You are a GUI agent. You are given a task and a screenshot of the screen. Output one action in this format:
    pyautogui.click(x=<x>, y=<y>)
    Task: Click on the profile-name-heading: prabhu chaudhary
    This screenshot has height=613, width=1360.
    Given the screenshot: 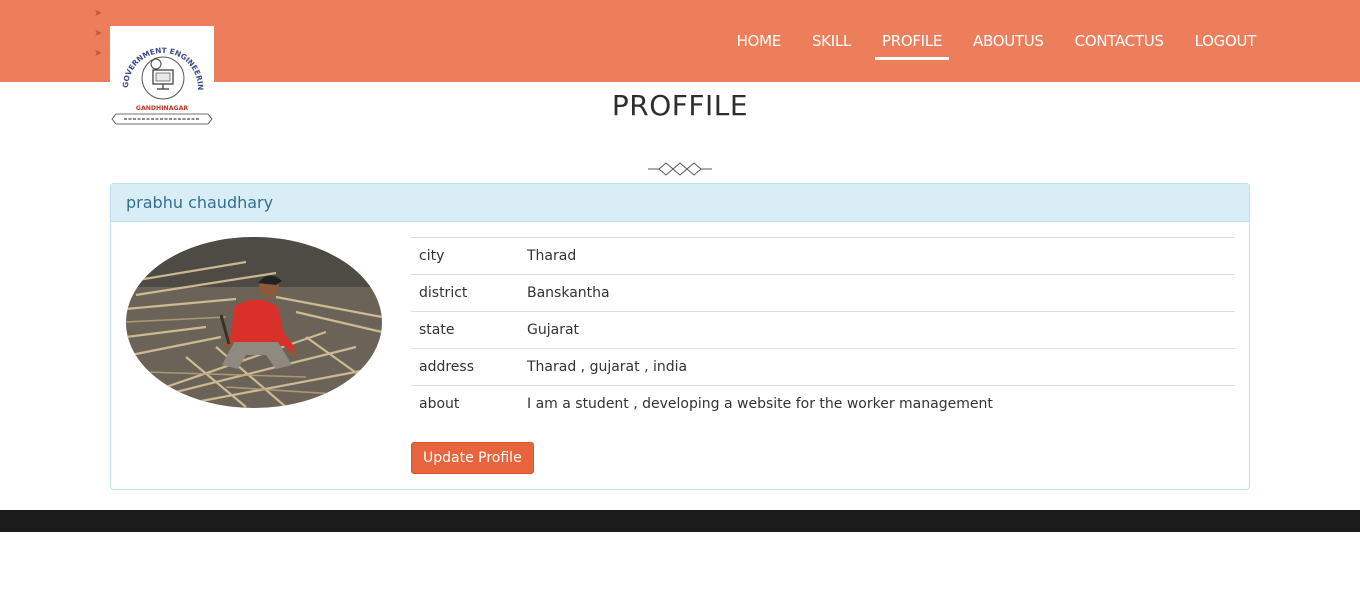 What is the action you would take?
    pyautogui.click(x=680, y=203)
    